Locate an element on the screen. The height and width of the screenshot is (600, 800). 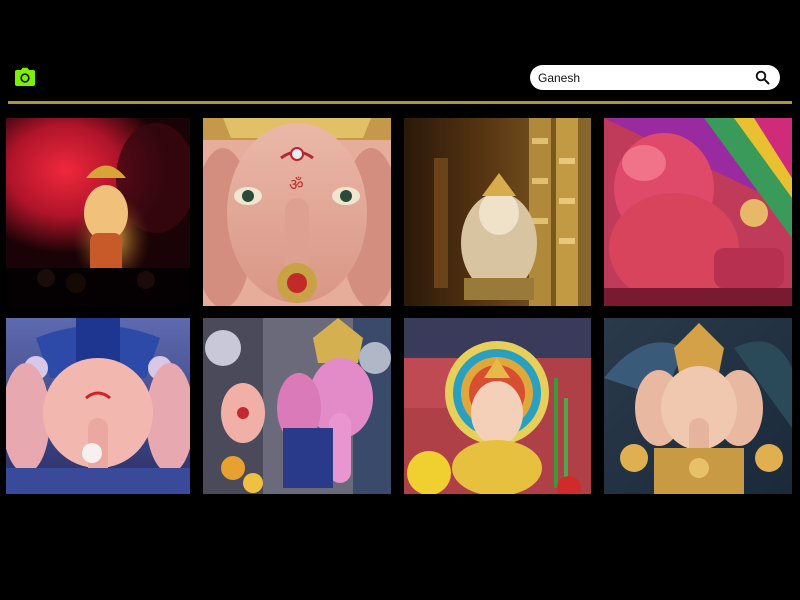
svg-text: ॐ is located at coordinates (296, 184).